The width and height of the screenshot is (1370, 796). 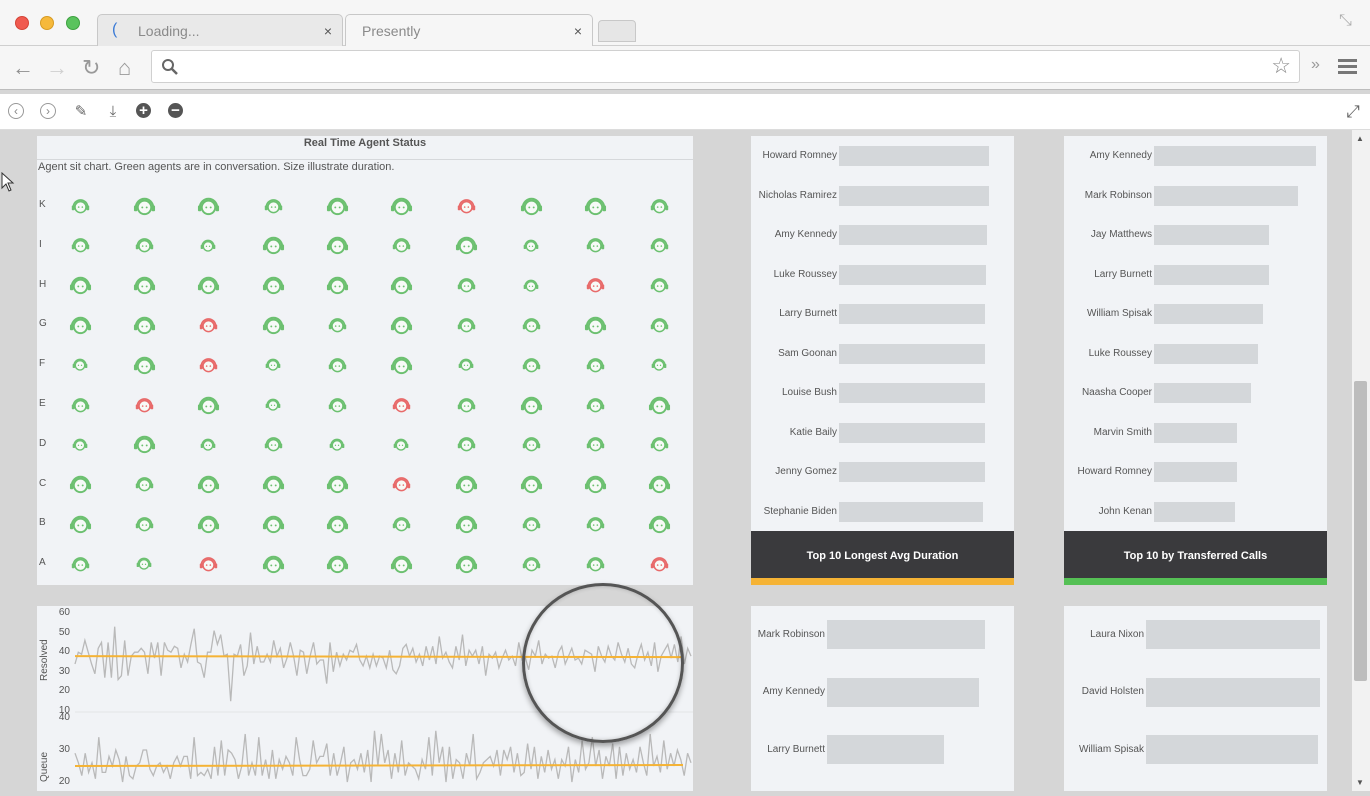 I want to click on tab-presently: Presently ×, so click(x=469, y=30).